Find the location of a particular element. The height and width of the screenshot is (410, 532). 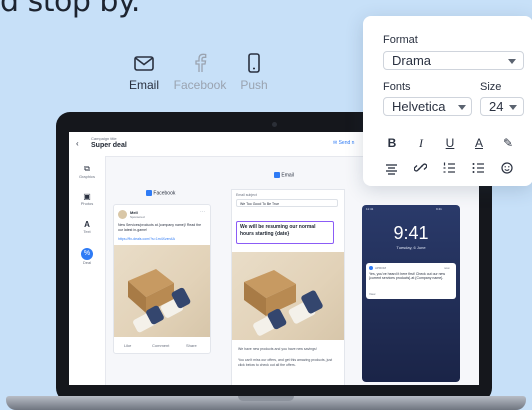

font-select-value: Helvetica is located at coordinates (419, 106).